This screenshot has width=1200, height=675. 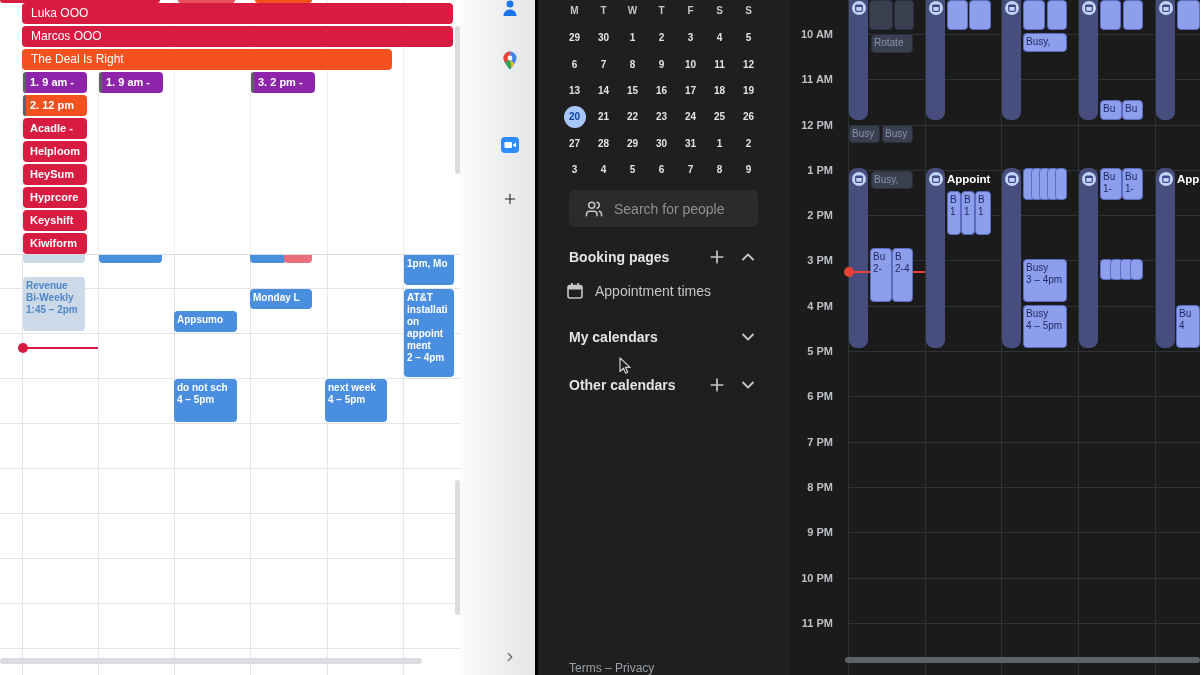 I want to click on section-title: My calendars, so click(x=613, y=337).